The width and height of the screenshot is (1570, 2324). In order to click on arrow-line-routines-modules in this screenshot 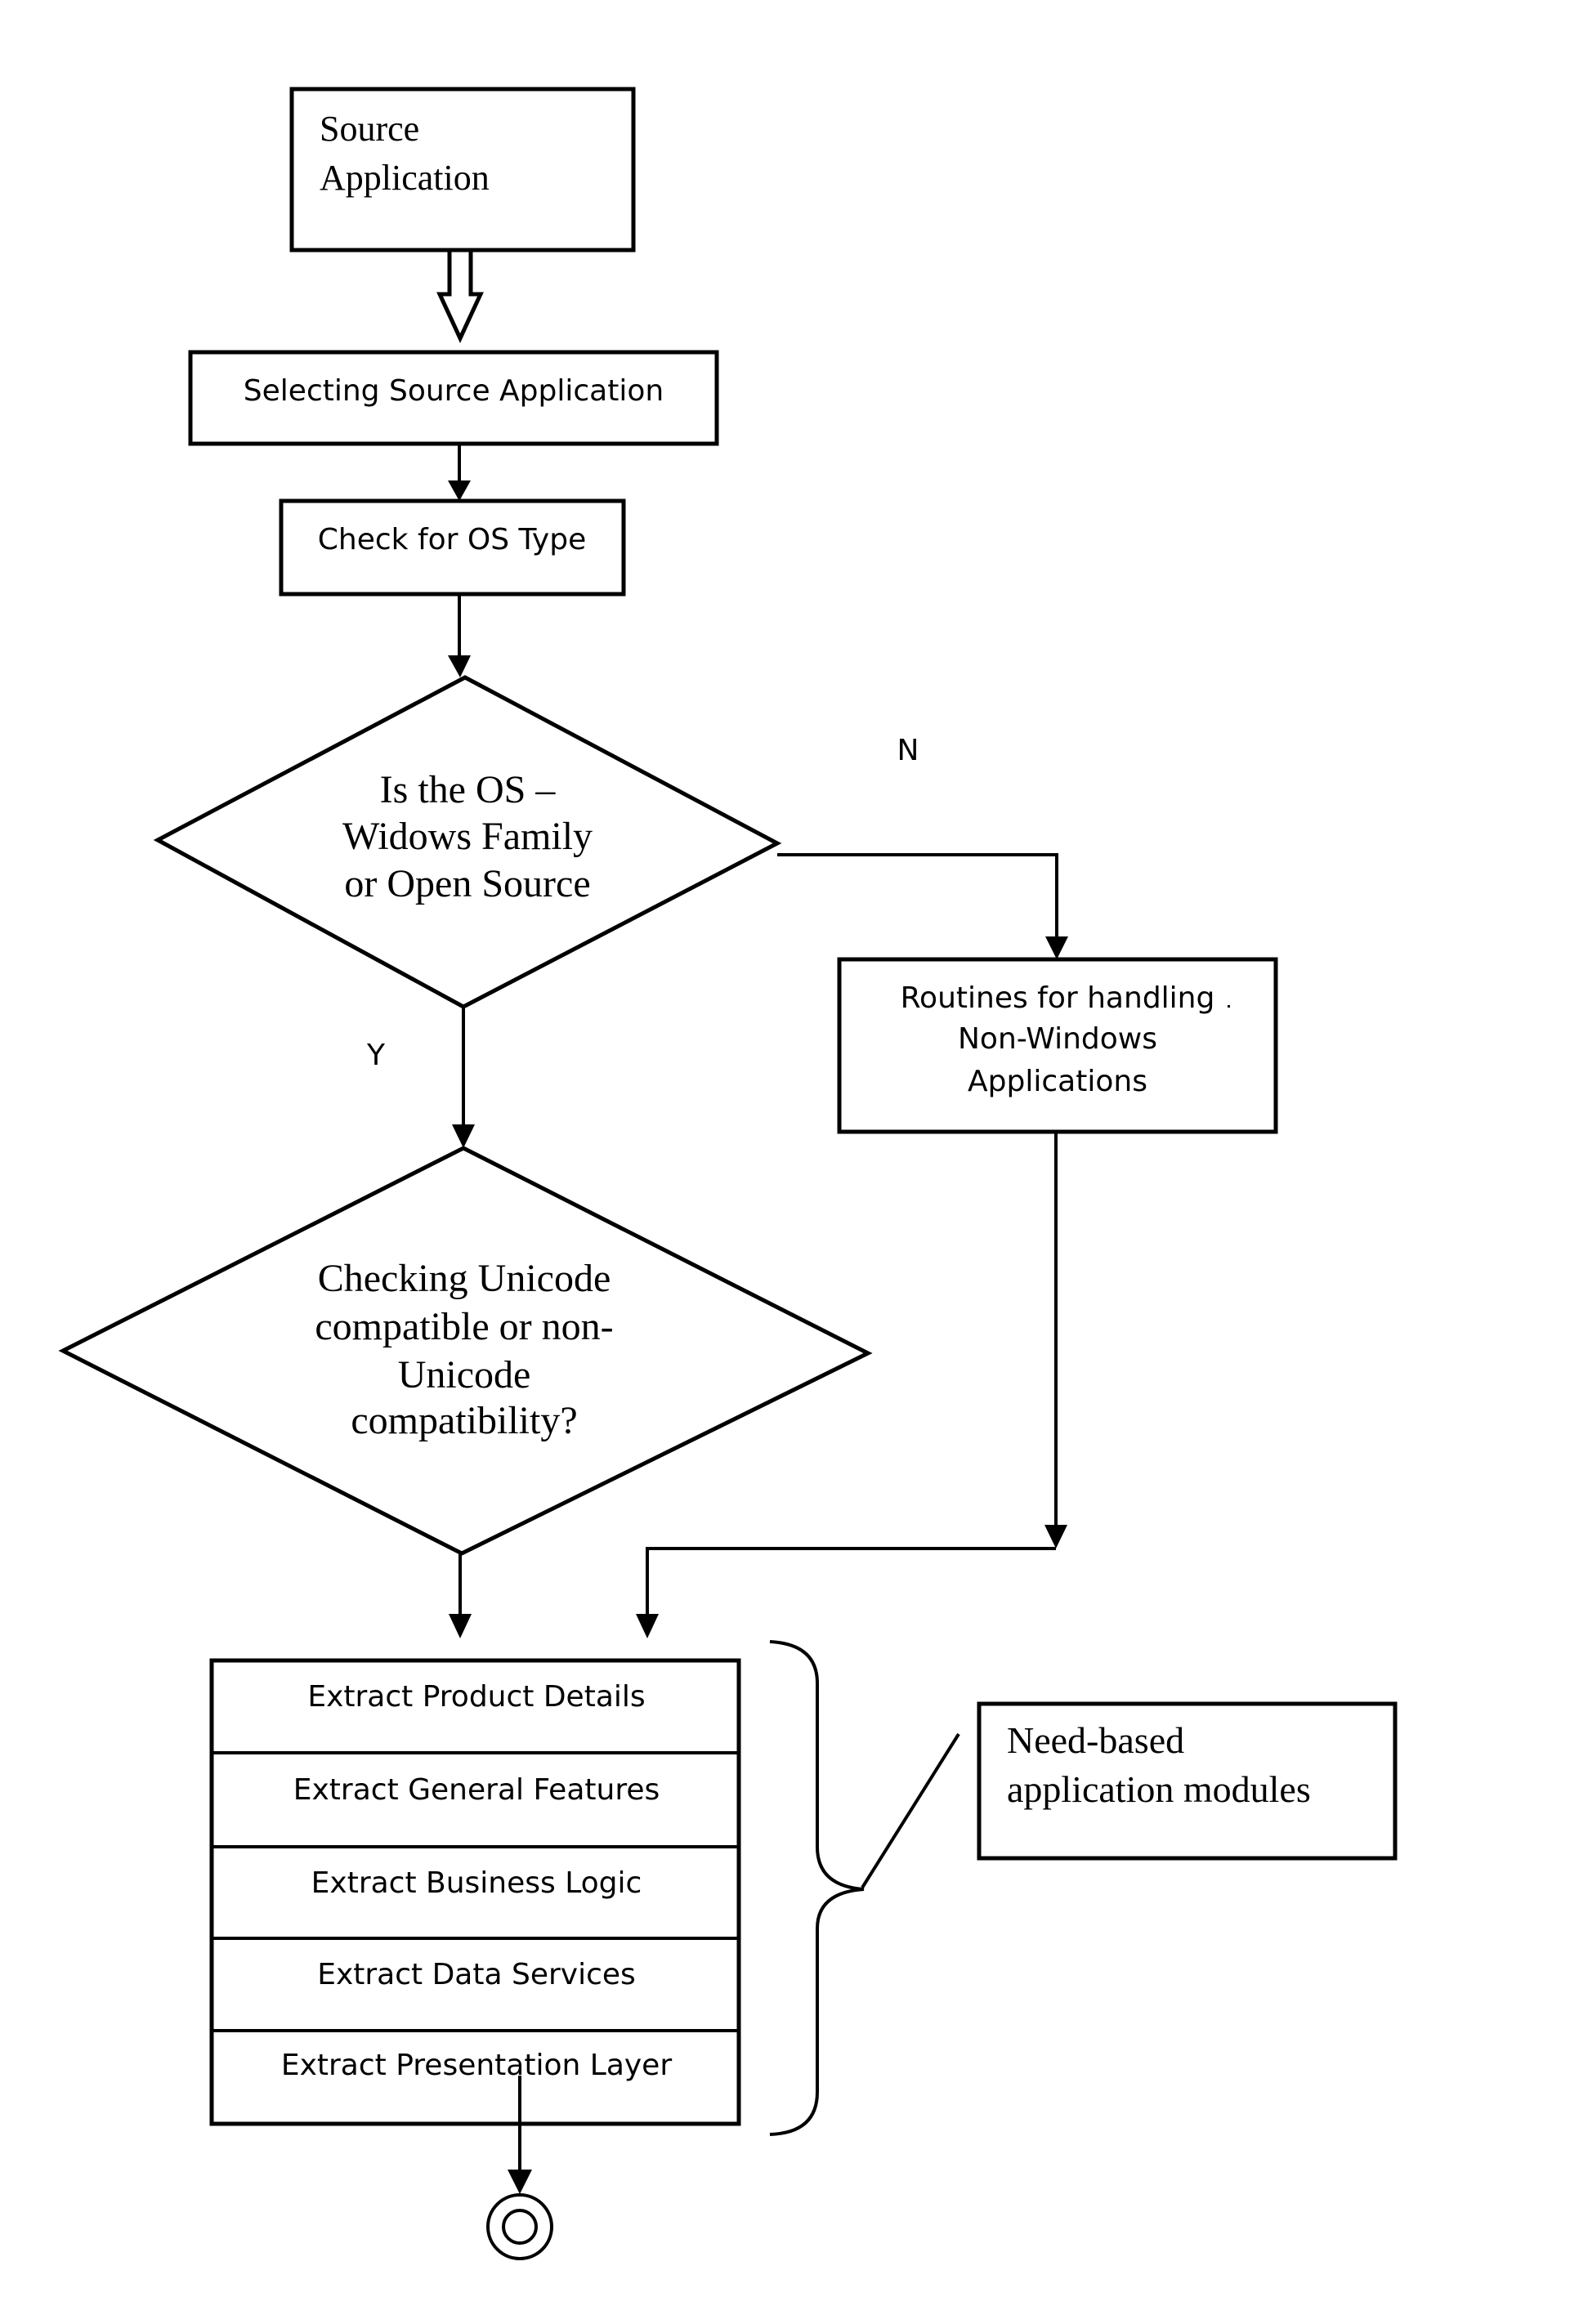, I will do `click(851, 1582)`.